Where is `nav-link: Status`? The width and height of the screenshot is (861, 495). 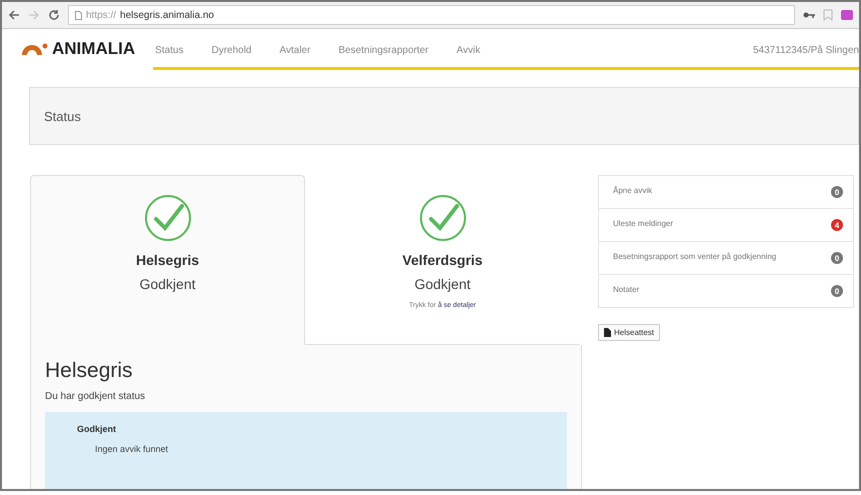
nav-link: Status is located at coordinates (169, 50).